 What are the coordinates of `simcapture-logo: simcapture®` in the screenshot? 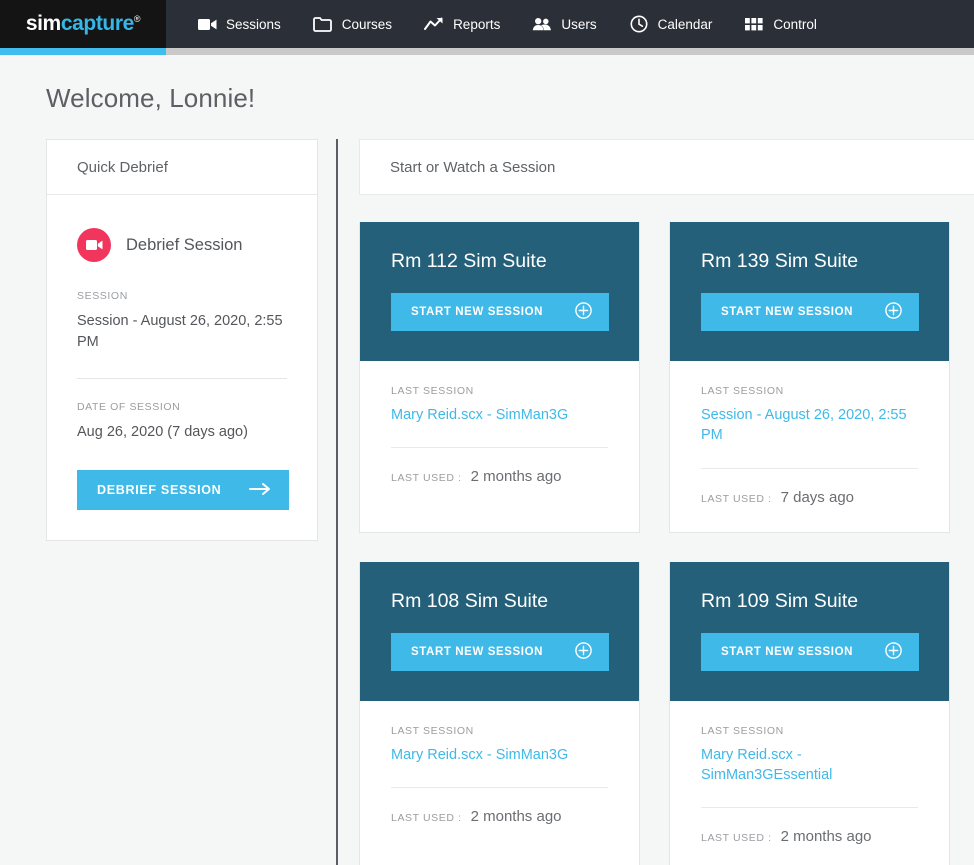 It's located at (83, 24).